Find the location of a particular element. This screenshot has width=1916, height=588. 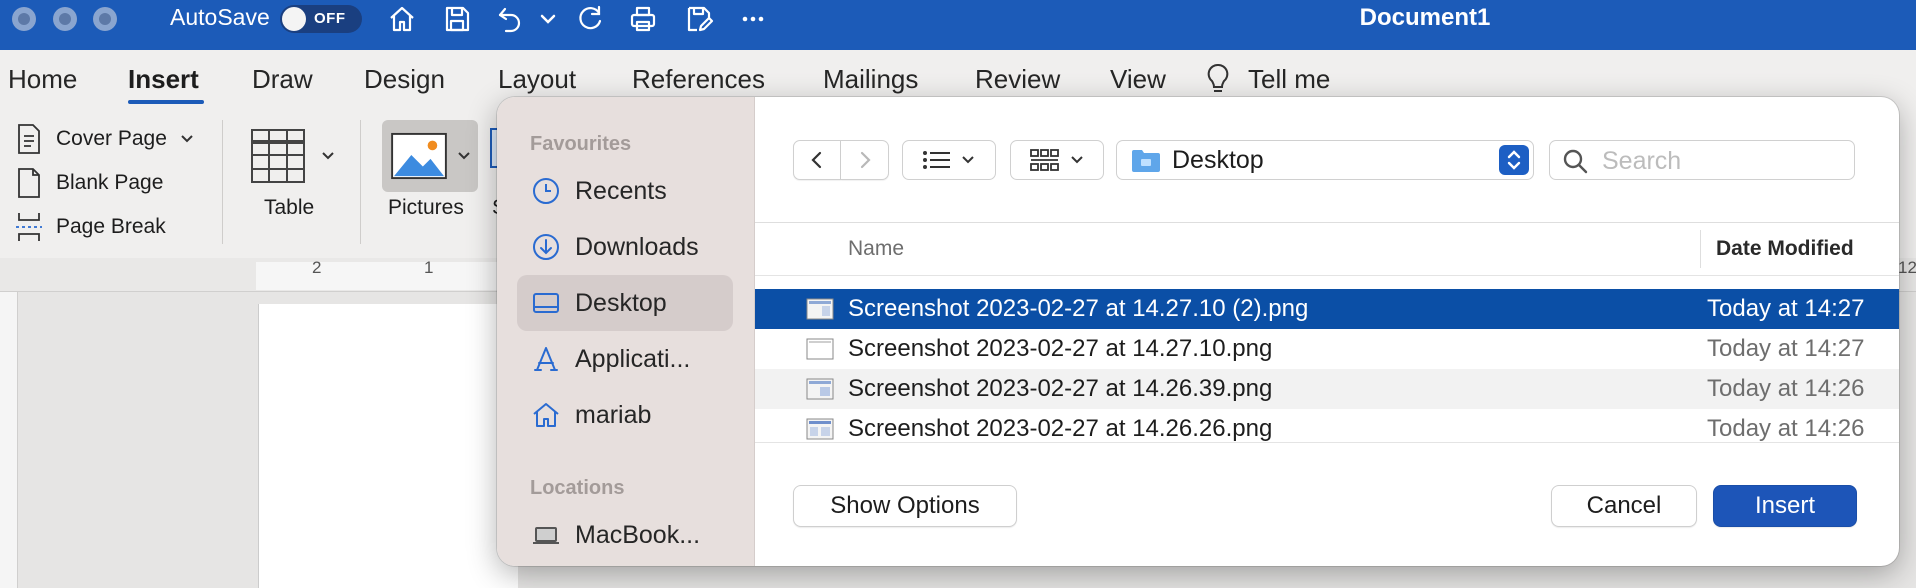

page-break-label: Page Break is located at coordinates (111, 226).